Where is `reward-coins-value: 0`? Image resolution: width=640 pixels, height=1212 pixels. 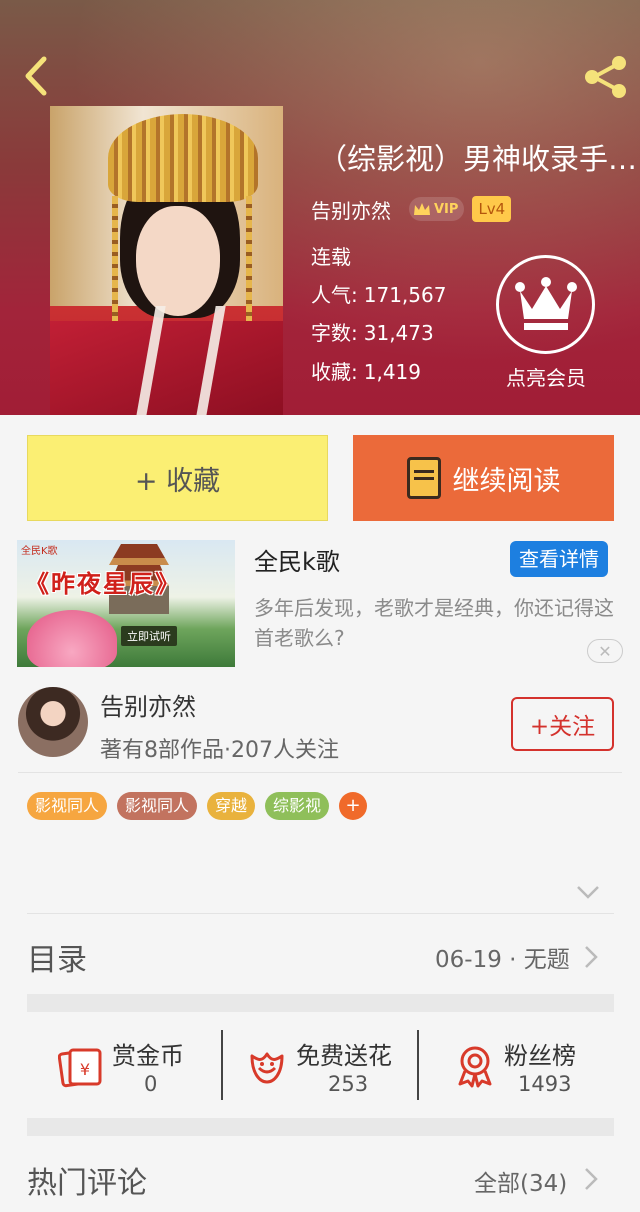 reward-coins-value: 0 is located at coordinates (151, 1084).